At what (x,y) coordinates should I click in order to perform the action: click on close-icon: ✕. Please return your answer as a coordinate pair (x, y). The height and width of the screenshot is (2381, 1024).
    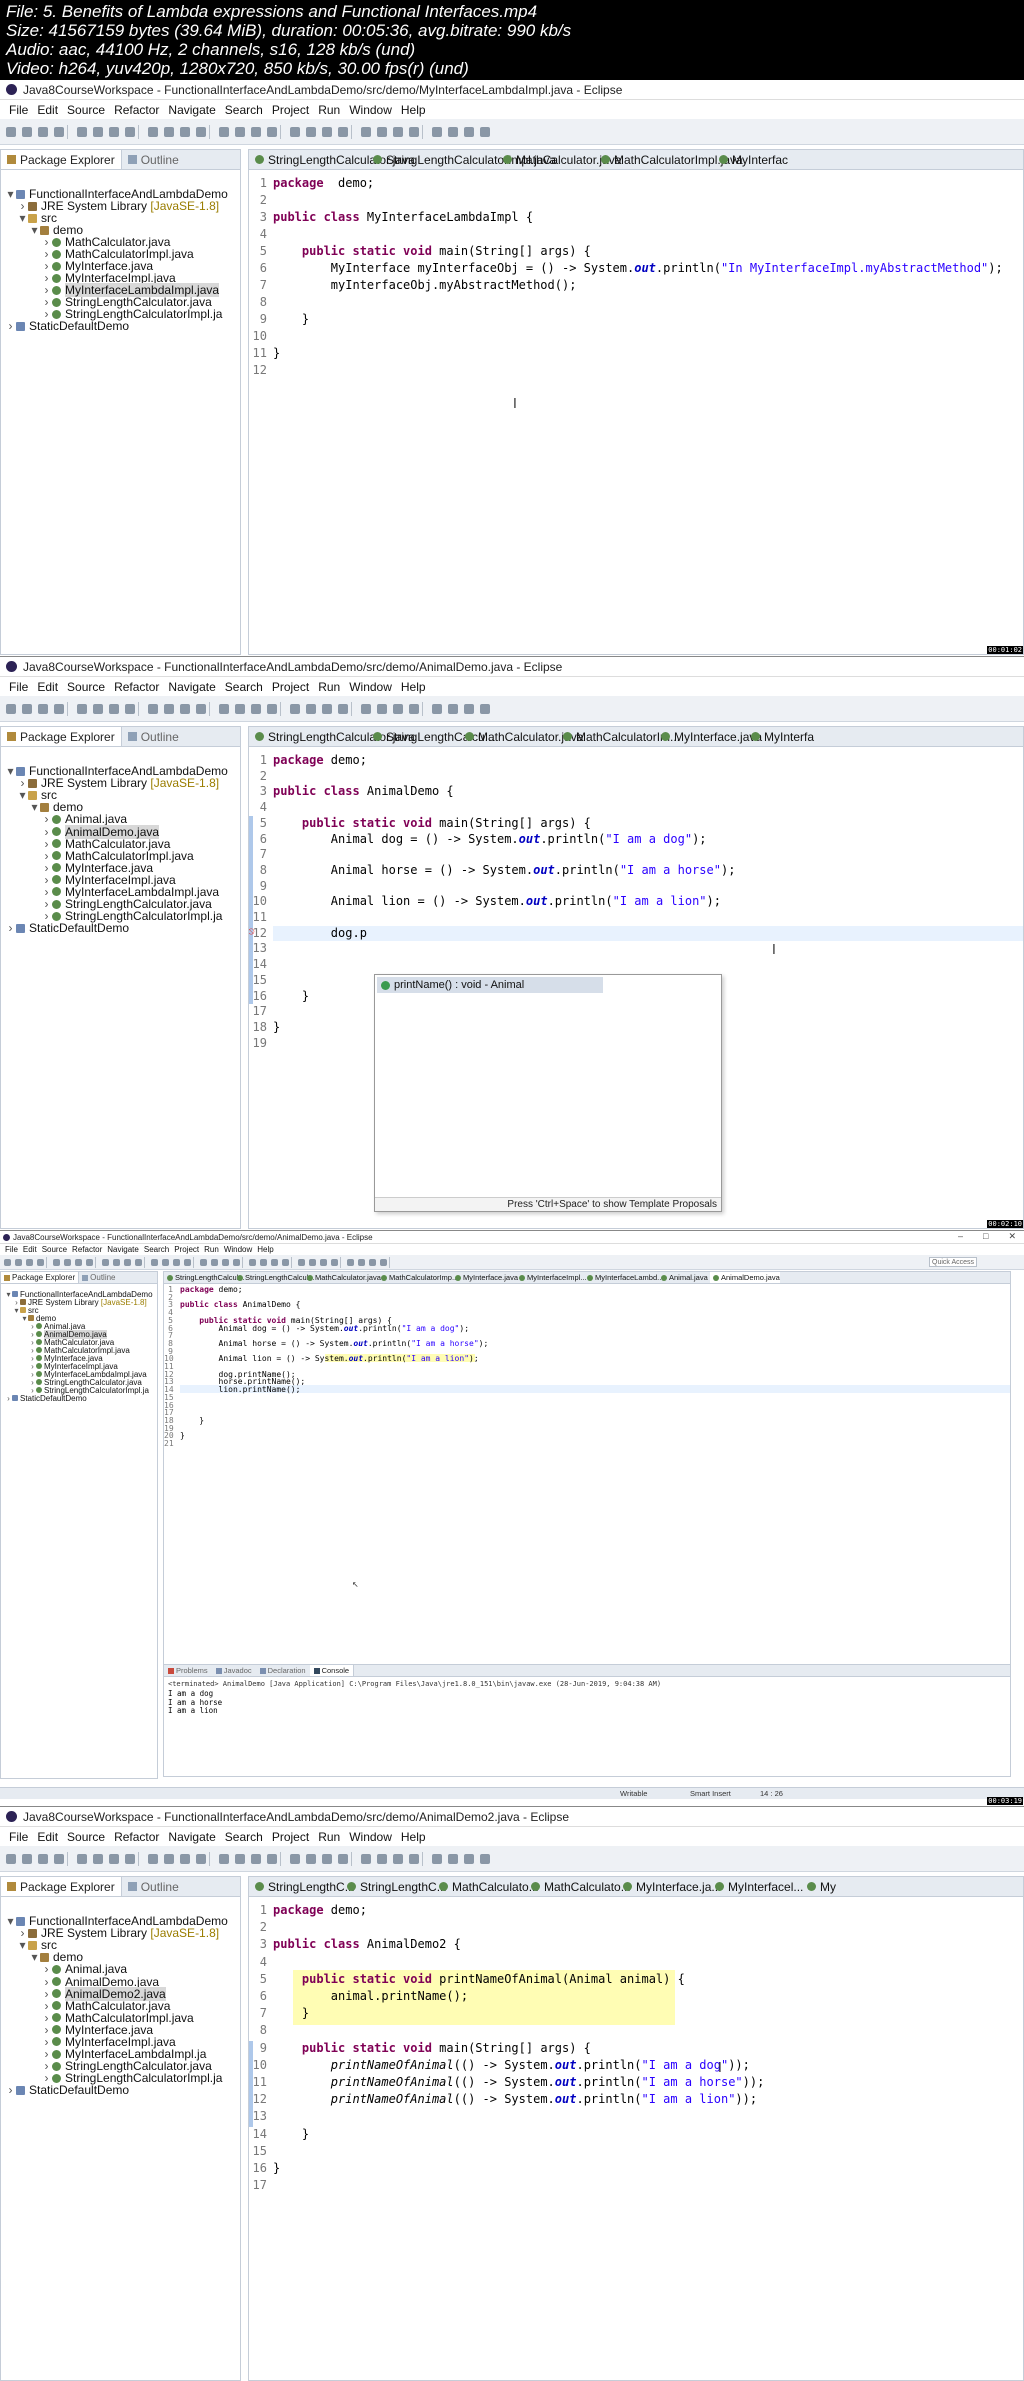
    Looking at the image, I should click on (1012, 1236).